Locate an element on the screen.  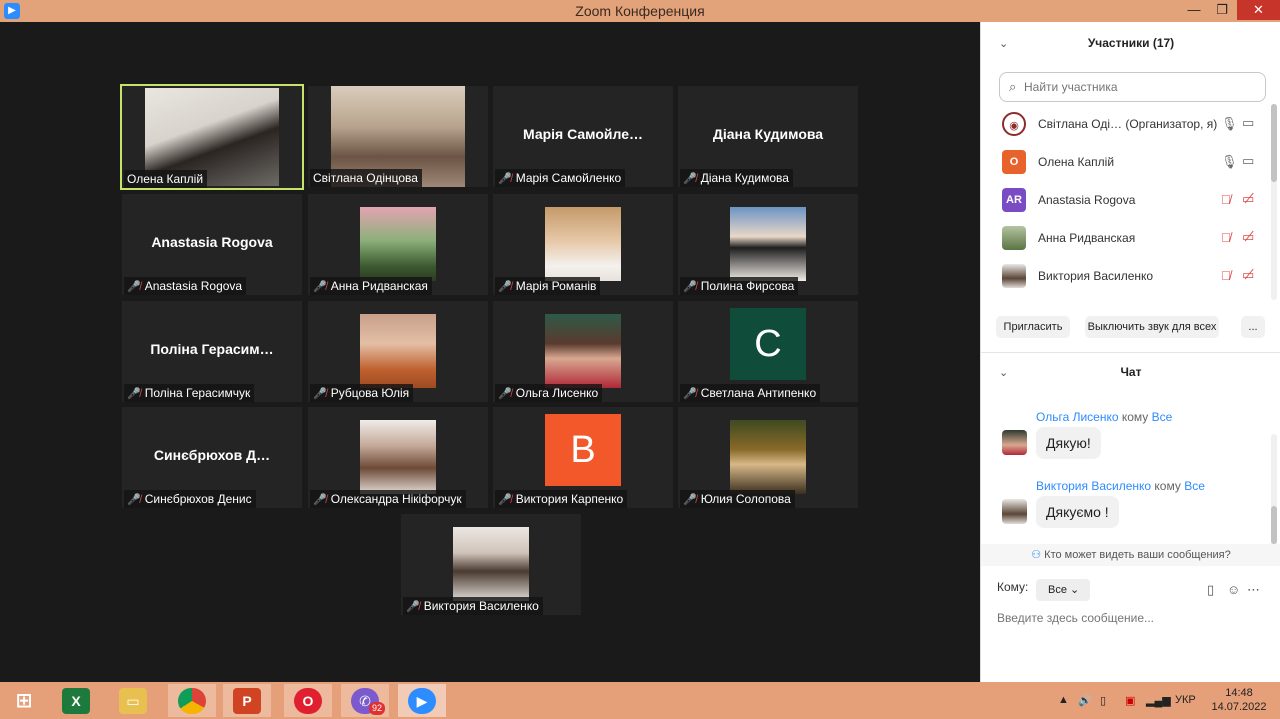
video-tile: 🎤̸ Ольга Лисенко is located at coordinates (583, 351).